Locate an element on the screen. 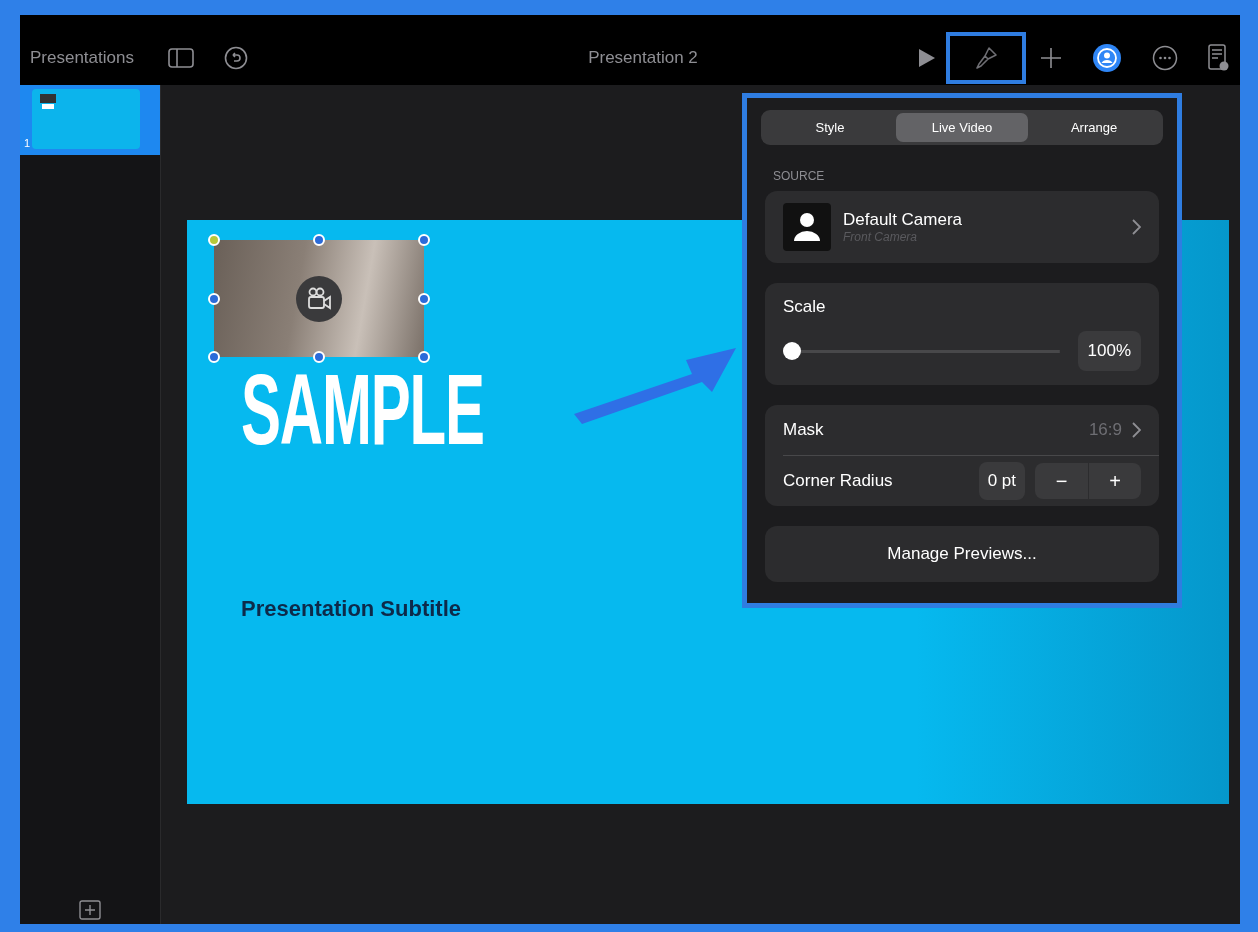 The height and width of the screenshot is (932, 1258). corner-radius-label: Corner Radius is located at coordinates (838, 481).